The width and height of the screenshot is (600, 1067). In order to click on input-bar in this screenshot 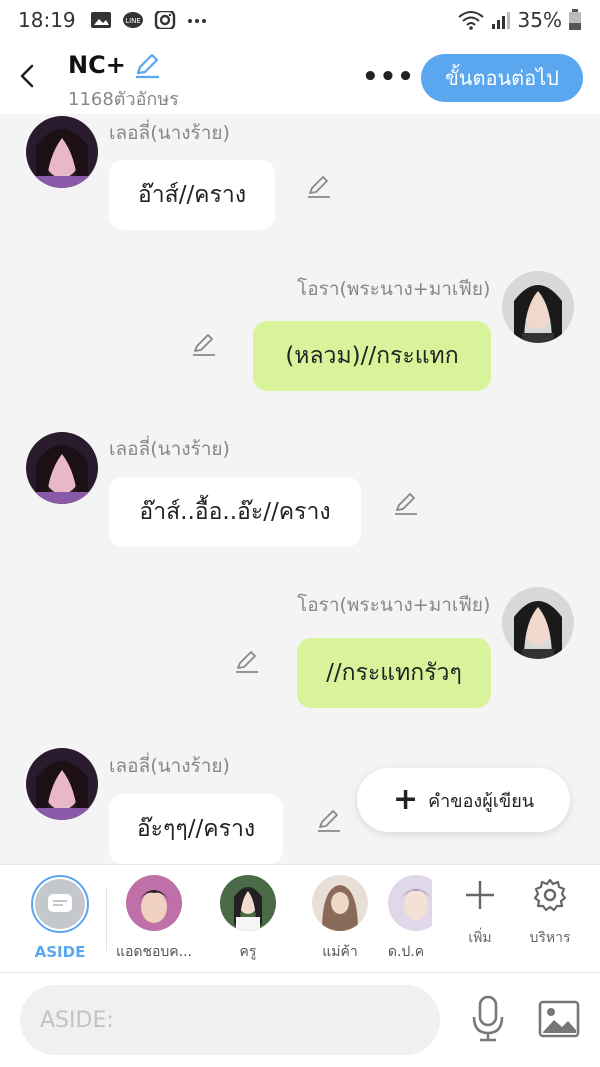, I will do `click(300, 1019)`.